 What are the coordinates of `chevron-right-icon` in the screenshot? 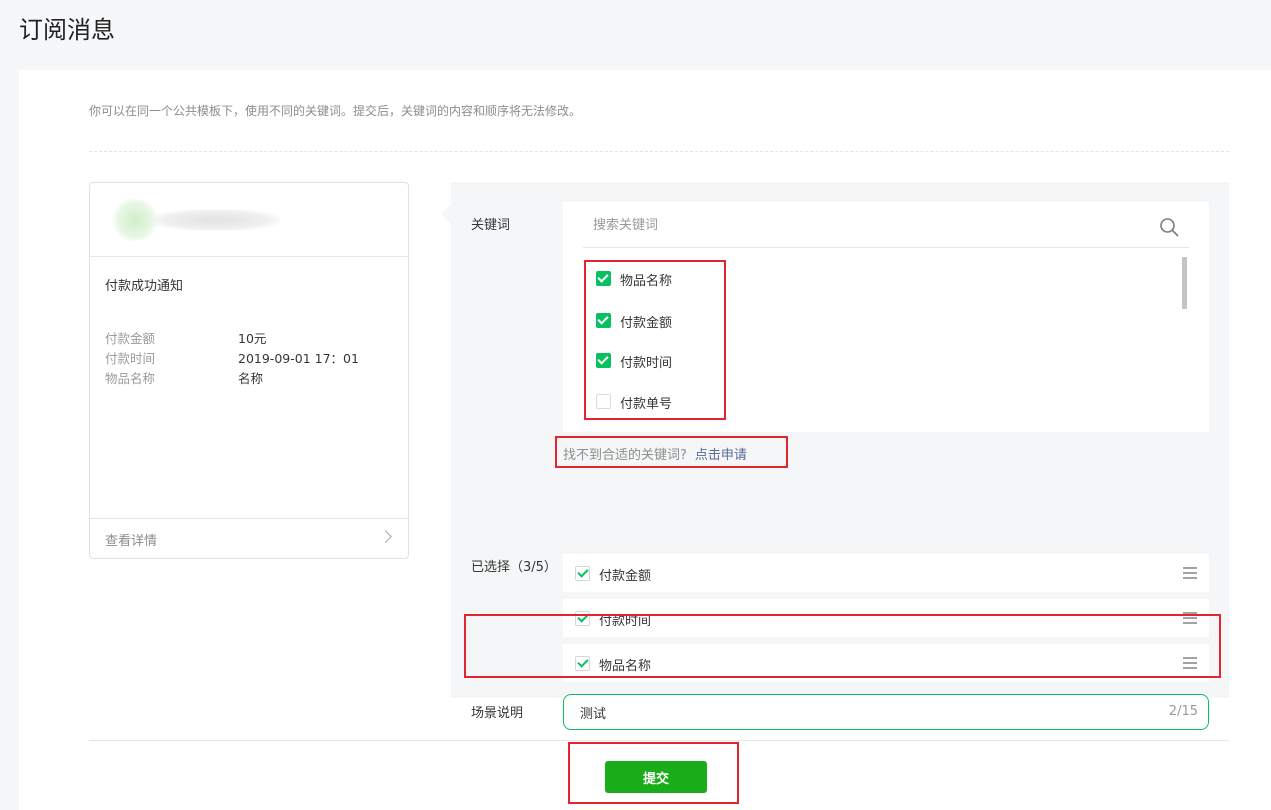 It's located at (385, 536).